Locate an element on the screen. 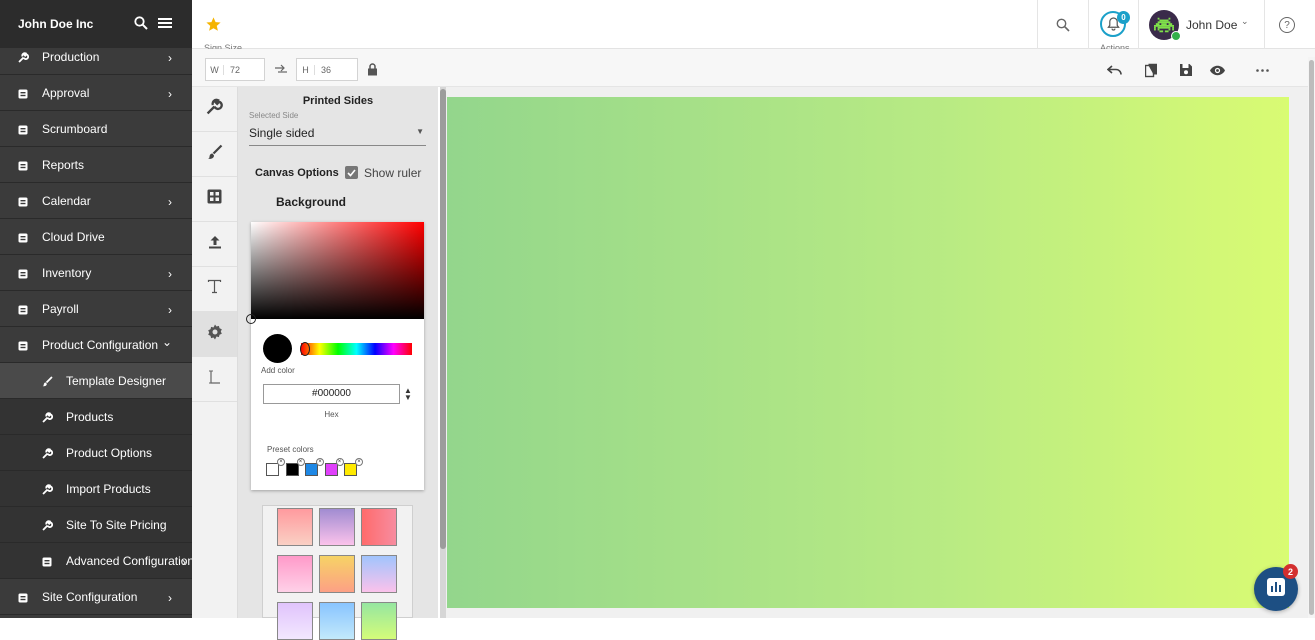 The height and width of the screenshot is (640, 1315). preset-color-row: × × × × × is located at coordinates (341, 467).